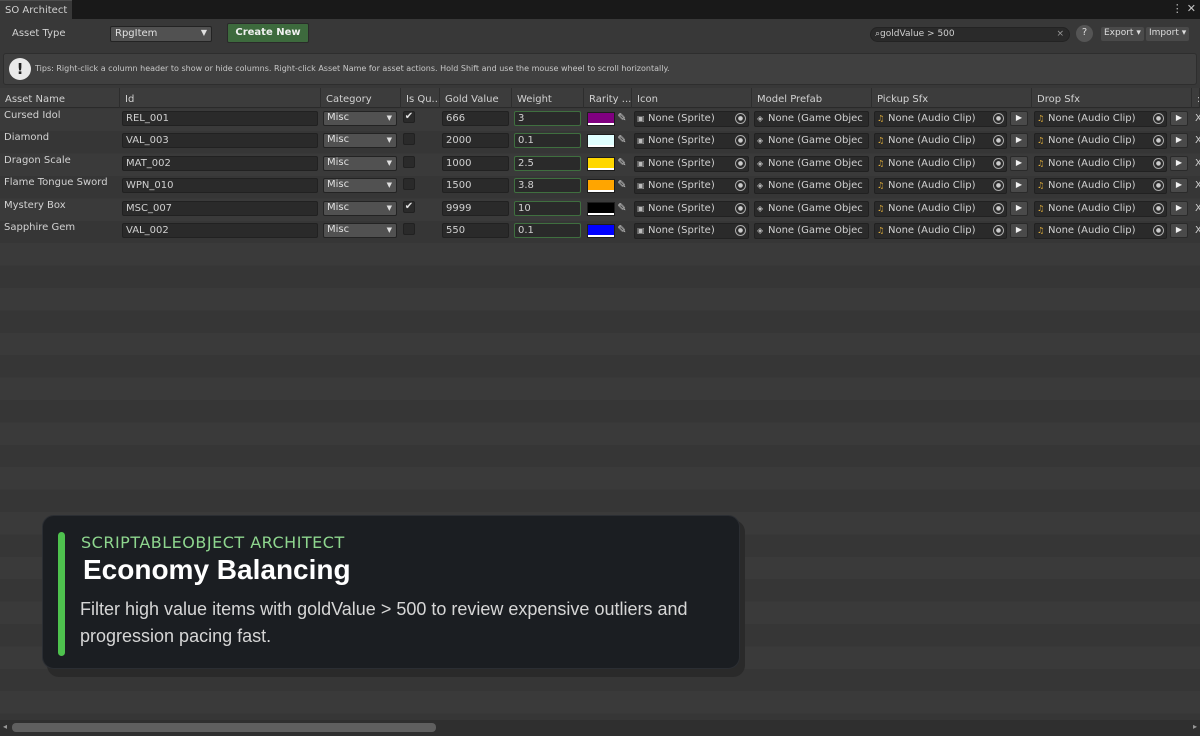 The image size is (1200, 736). I want to click on column-header-more: :, so click(1196, 98).